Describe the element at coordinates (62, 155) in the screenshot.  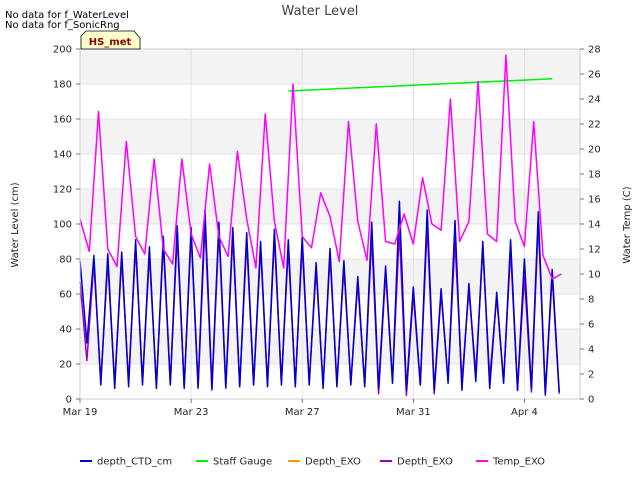
I see `y-tick-label: 140` at that location.